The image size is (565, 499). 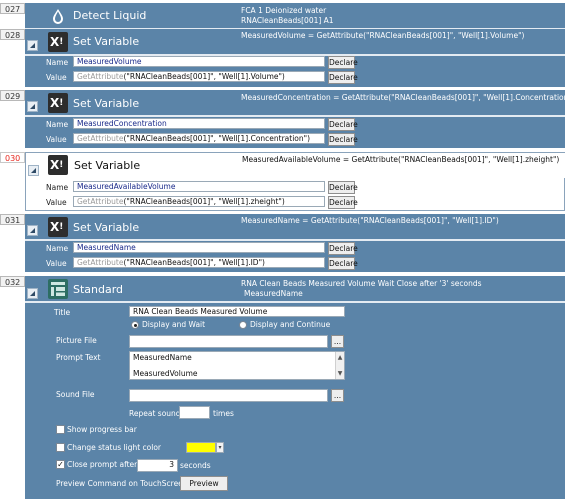 I want to click on display-and-continue-label: Display and Continue, so click(x=290, y=324).